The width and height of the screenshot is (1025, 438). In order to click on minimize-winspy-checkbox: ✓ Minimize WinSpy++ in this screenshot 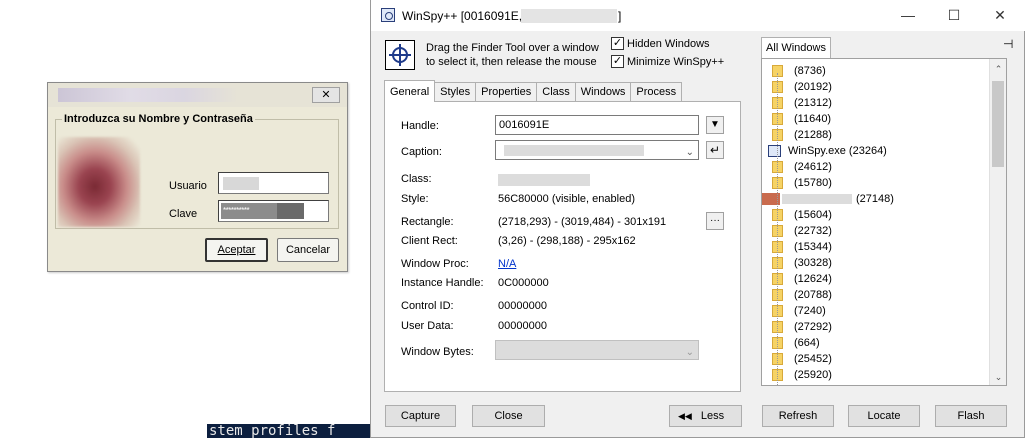, I will do `click(667, 61)`.